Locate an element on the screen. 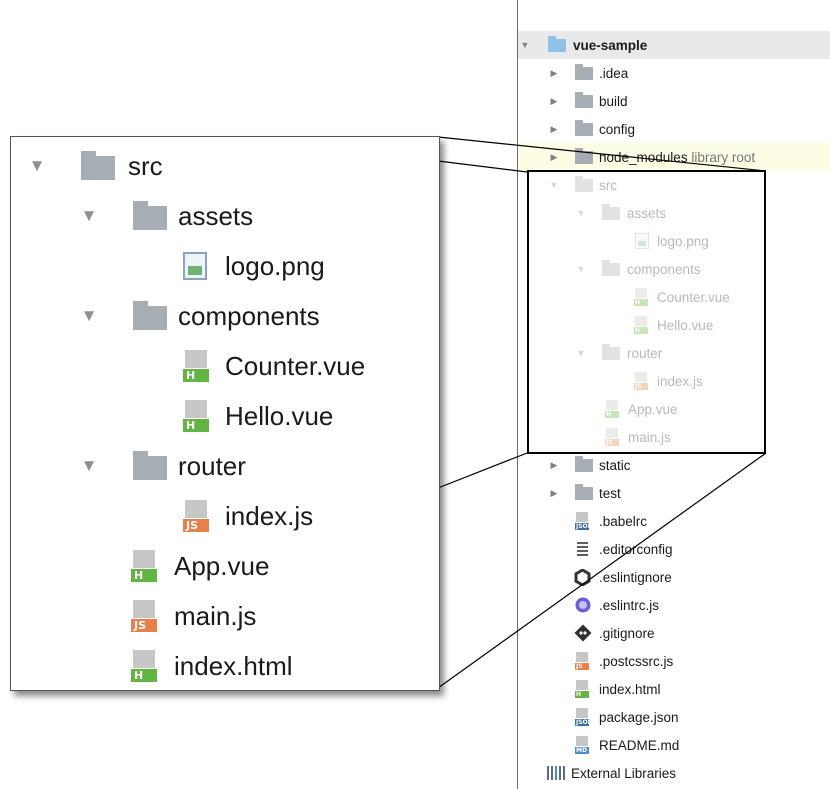  eslint-config-icon is located at coordinates (583, 606).